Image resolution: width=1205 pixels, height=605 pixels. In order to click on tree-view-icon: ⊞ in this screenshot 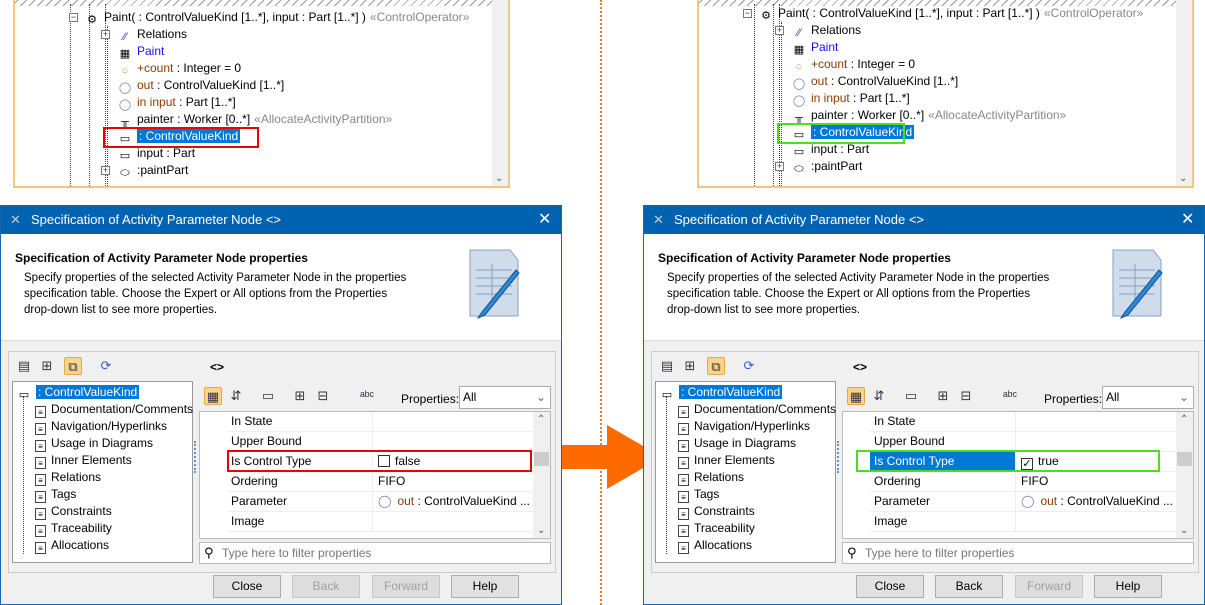, I will do `click(690, 366)`.